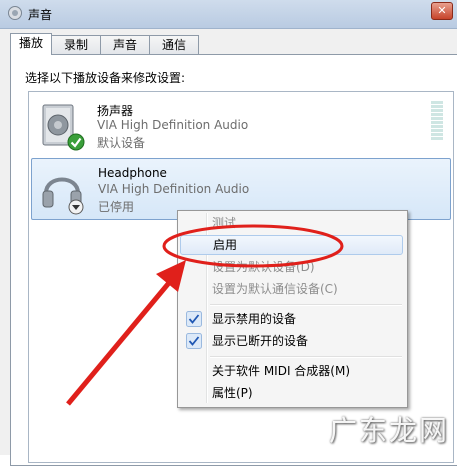 Image resolution: width=457 pixels, height=466 pixels. What do you see at coordinates (40, 15) in the screenshot?
I see `window-title: 声音` at bounding box center [40, 15].